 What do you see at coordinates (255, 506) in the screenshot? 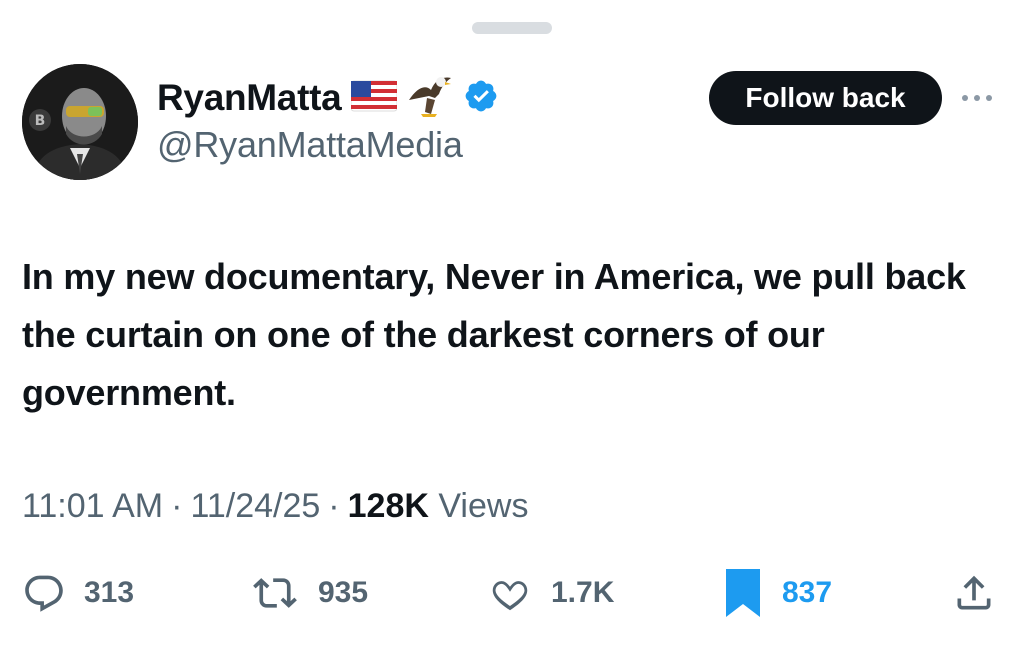
I see `tweet-date: 11/24/25` at bounding box center [255, 506].